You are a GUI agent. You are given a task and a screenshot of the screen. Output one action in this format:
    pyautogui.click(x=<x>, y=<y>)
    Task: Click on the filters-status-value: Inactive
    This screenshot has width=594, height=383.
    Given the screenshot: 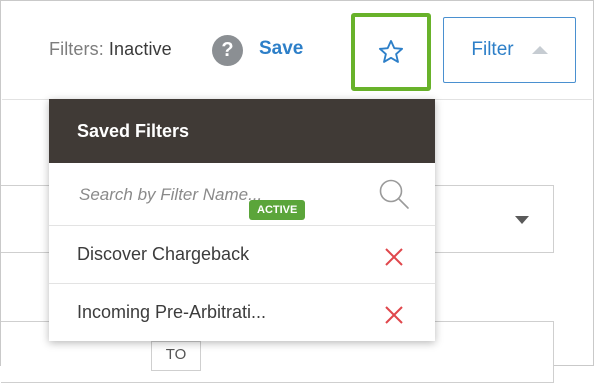 What is the action you would take?
    pyautogui.click(x=140, y=49)
    